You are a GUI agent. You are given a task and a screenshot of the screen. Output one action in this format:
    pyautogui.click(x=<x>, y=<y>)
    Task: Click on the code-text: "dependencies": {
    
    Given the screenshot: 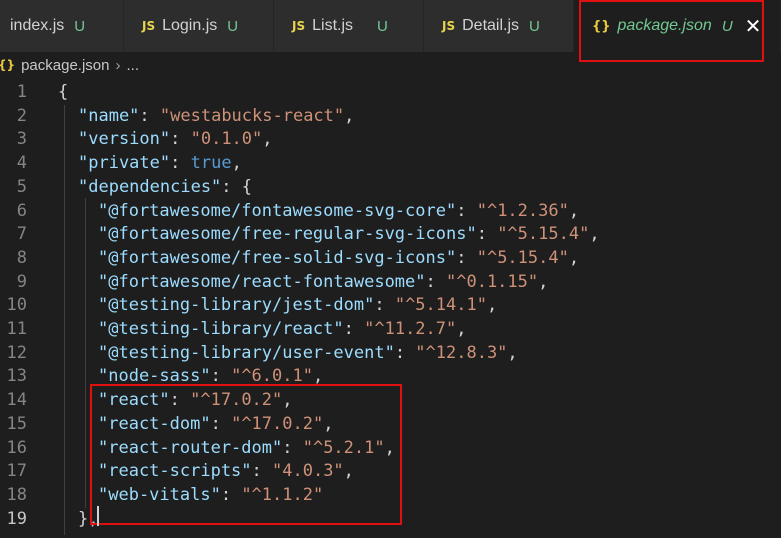 What is the action you would take?
    pyautogui.click(x=165, y=187)
    